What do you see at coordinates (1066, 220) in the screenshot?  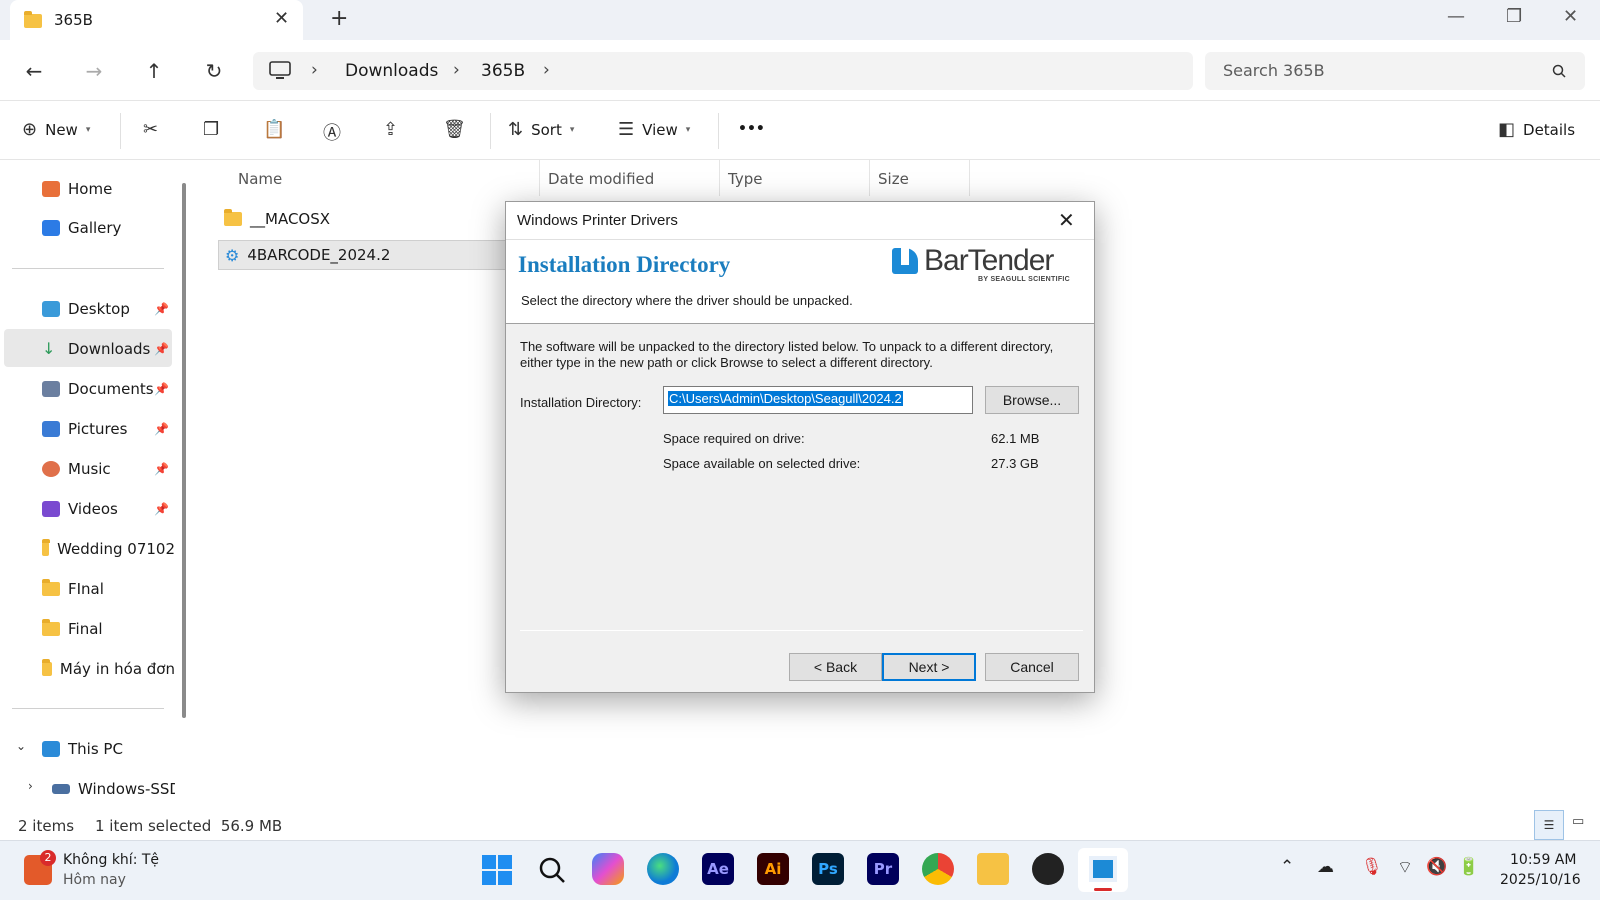 I see `dialog-close-icon: ✕` at bounding box center [1066, 220].